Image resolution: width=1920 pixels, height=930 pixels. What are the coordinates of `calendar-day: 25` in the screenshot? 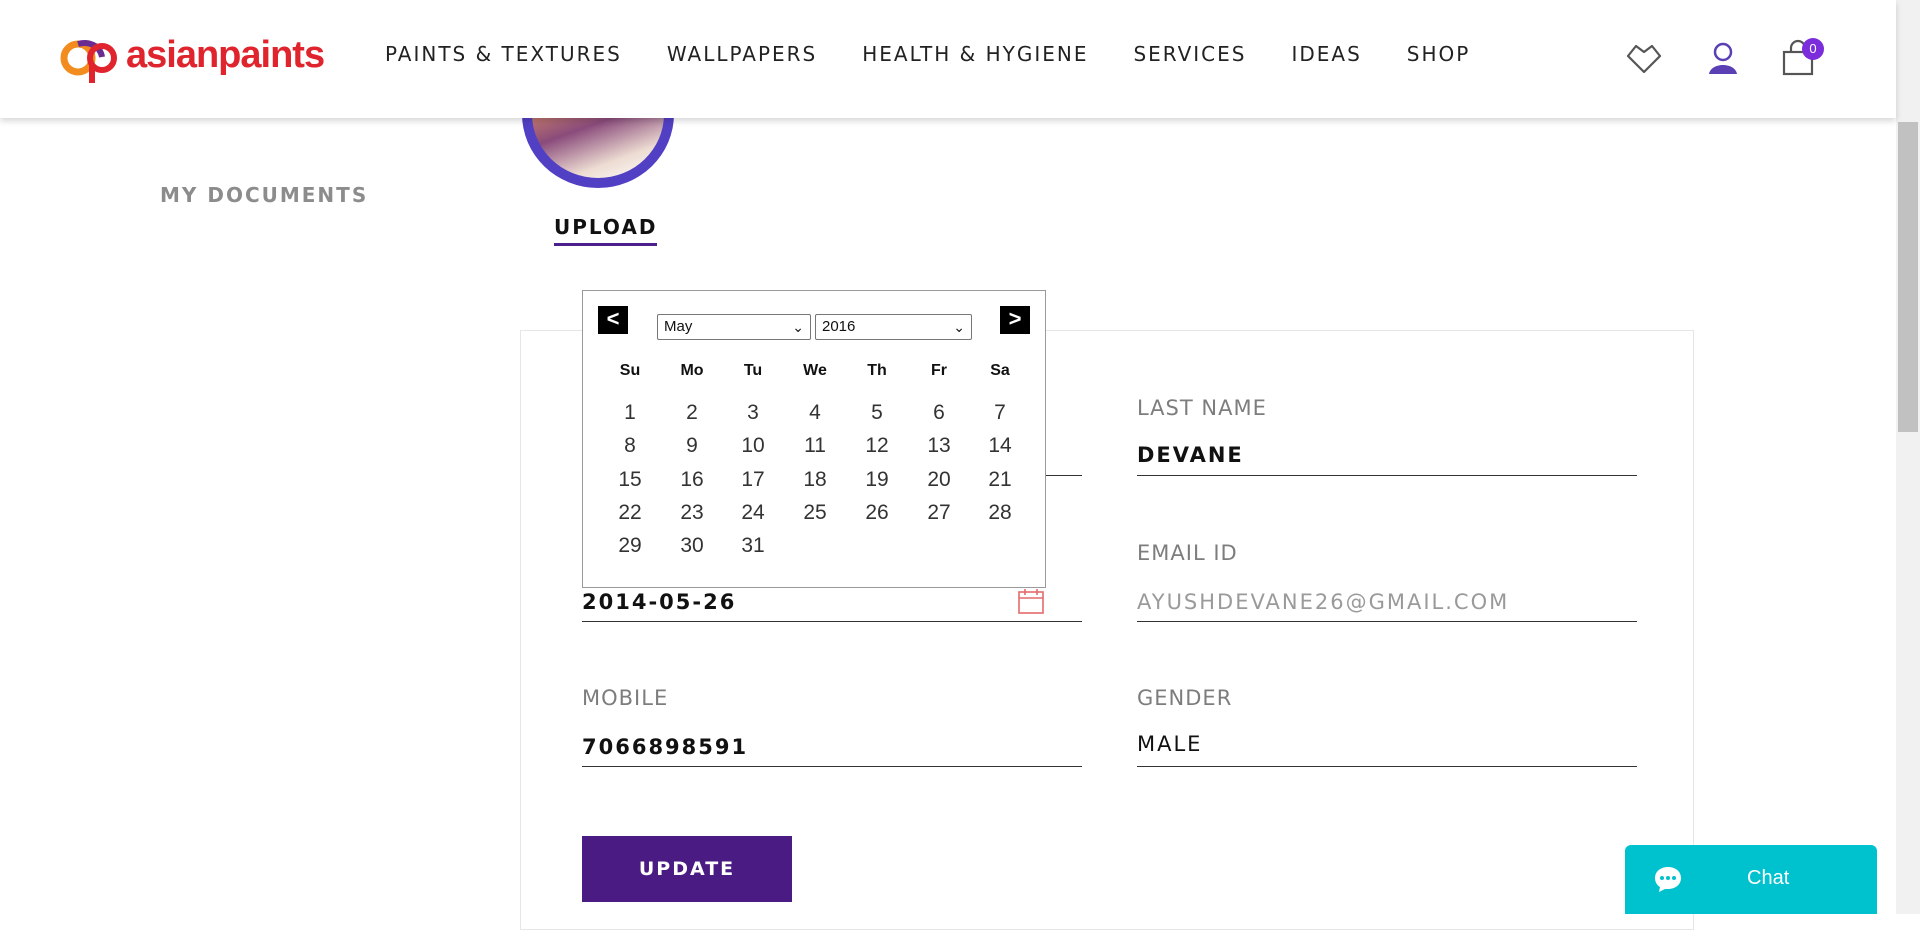 It's located at (815, 513).